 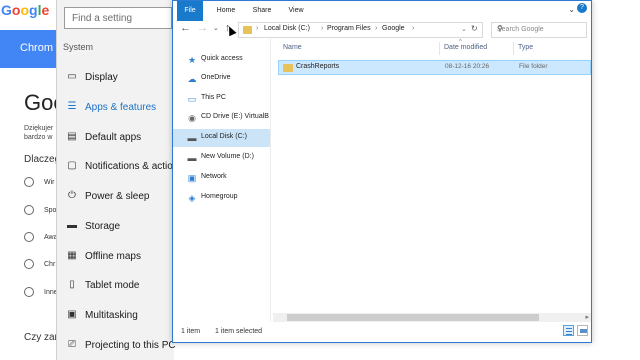 I want to click on settings-item-tablet-mode: ▯ Tablet mode, so click(x=116, y=286).